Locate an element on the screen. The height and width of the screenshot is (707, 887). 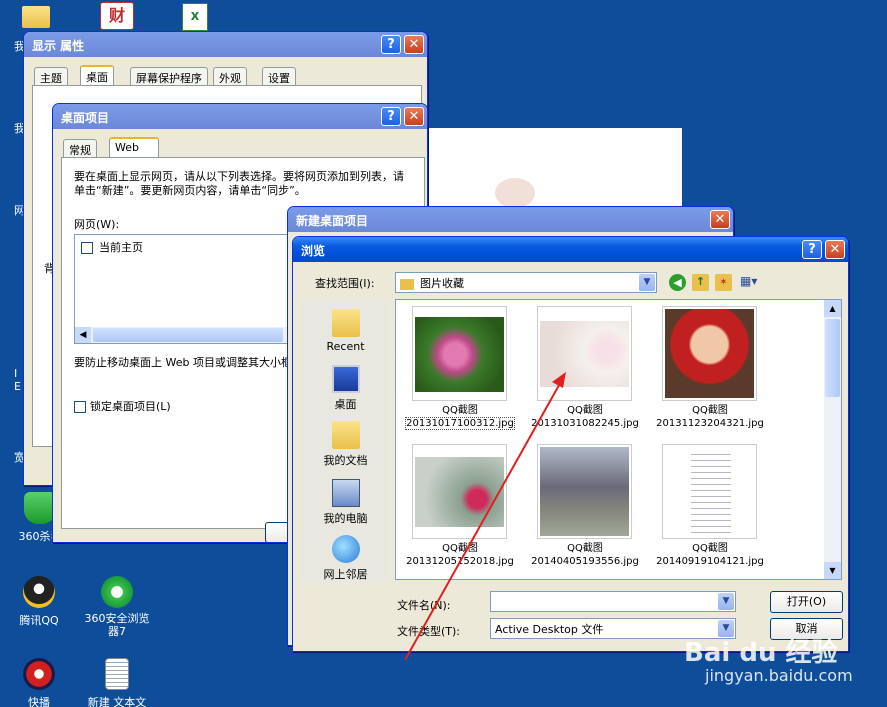
annotation-arrow is located at coordinates (485, 516).